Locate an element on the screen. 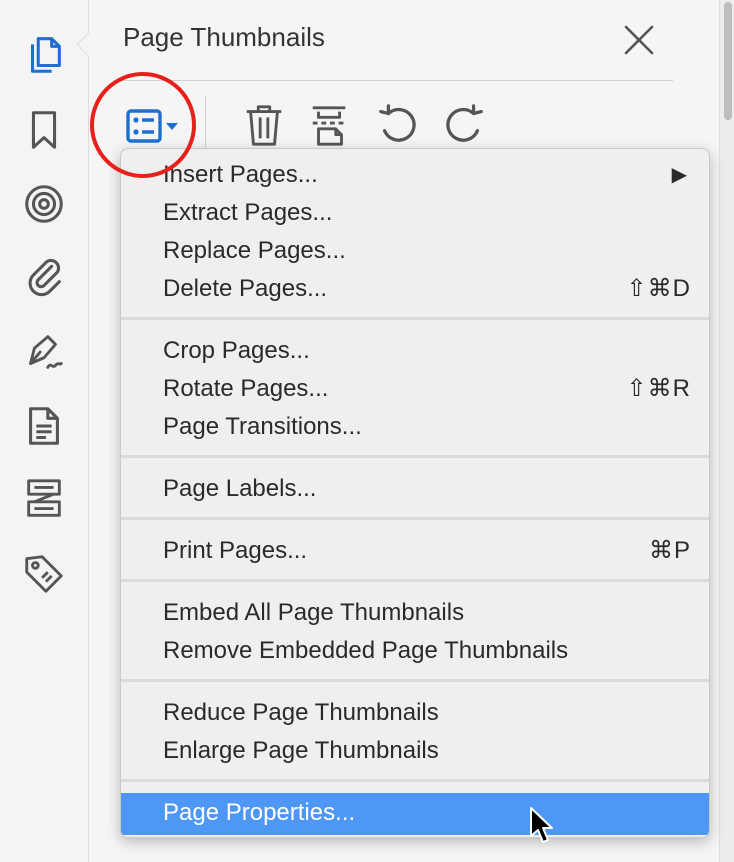 Image resolution: width=734 pixels, height=862 pixels. options-menu-icon is located at coordinates (152, 126).